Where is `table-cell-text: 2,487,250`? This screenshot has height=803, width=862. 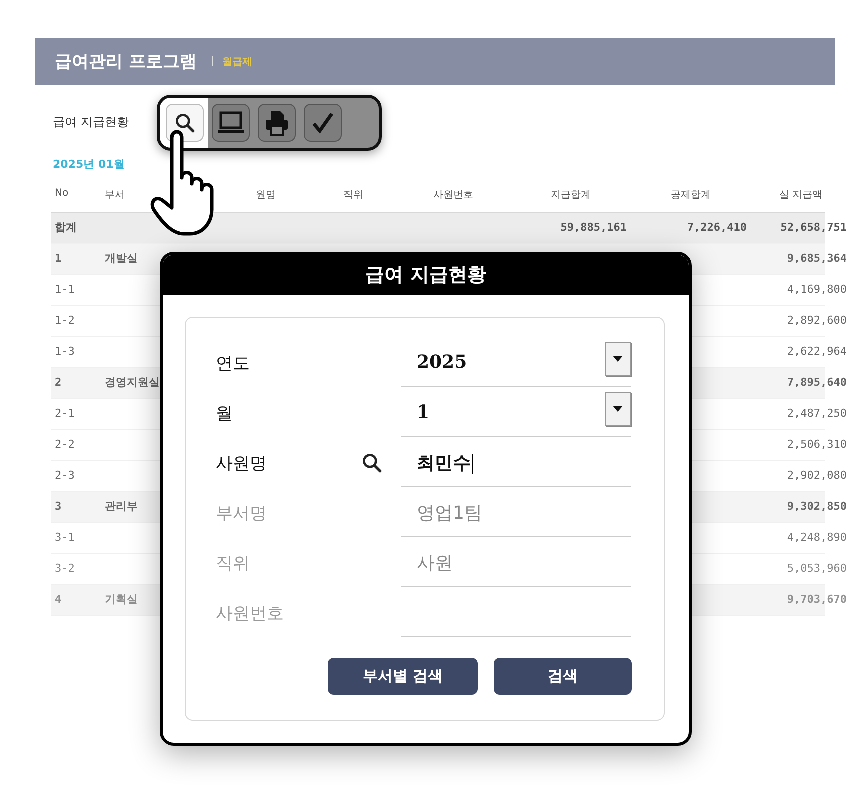 table-cell-text: 2,487,250 is located at coordinates (817, 414).